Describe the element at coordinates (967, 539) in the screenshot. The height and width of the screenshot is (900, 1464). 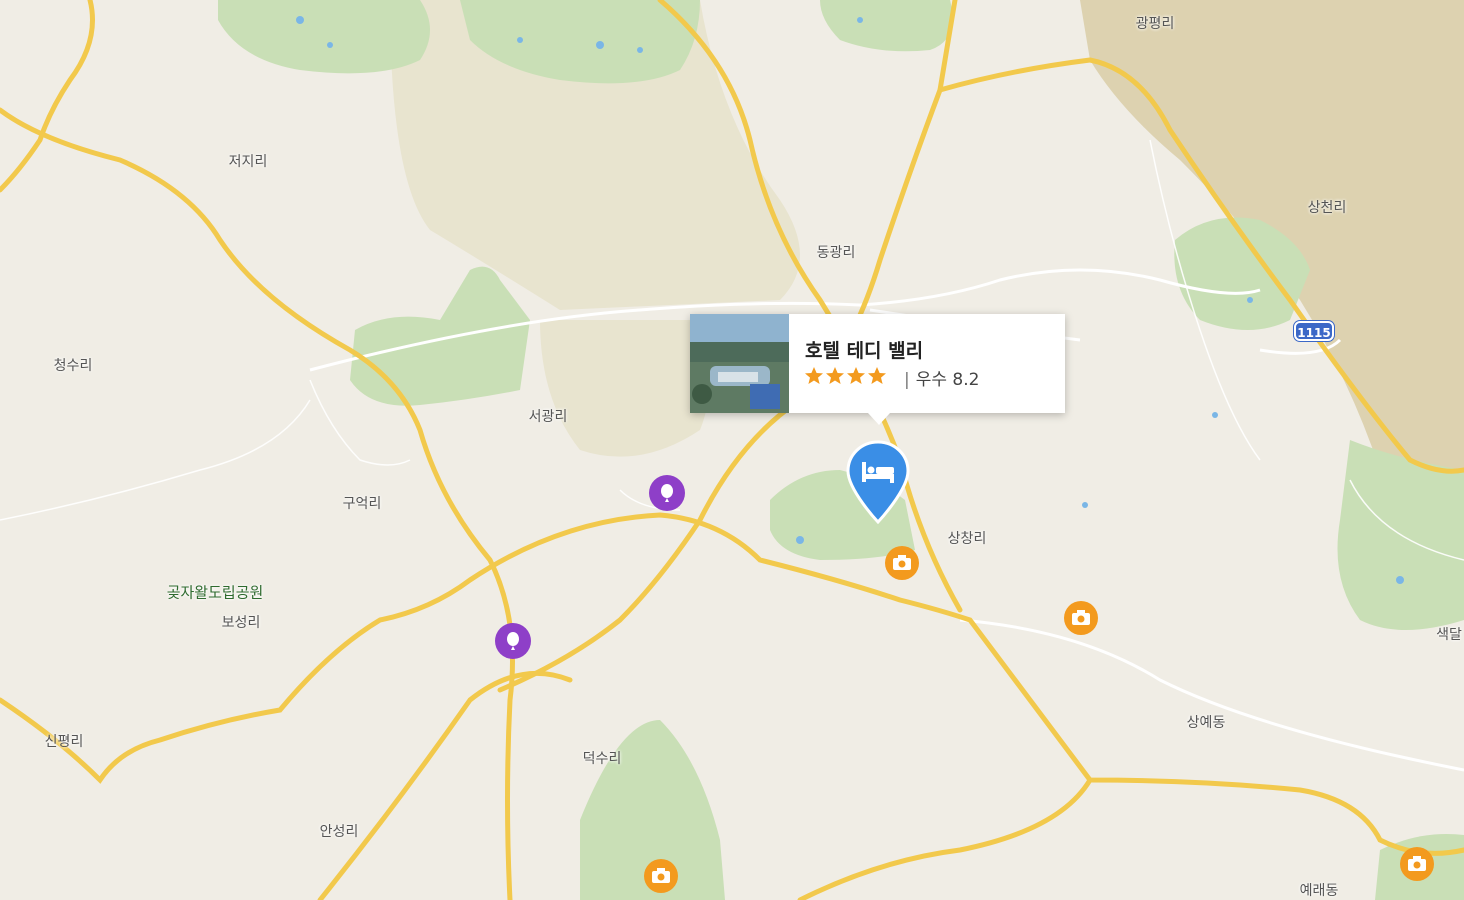
I see `place-label-sangchang-ri: 상창리` at that location.